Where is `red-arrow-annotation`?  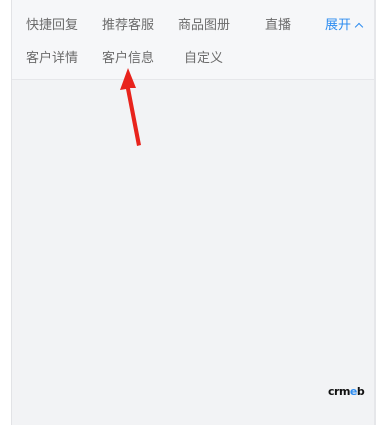 red-arrow-annotation is located at coordinates (130, 107).